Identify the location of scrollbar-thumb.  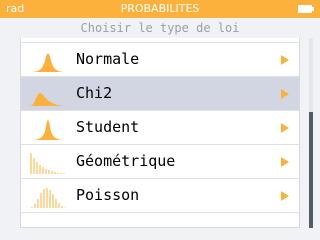
(311, 170).